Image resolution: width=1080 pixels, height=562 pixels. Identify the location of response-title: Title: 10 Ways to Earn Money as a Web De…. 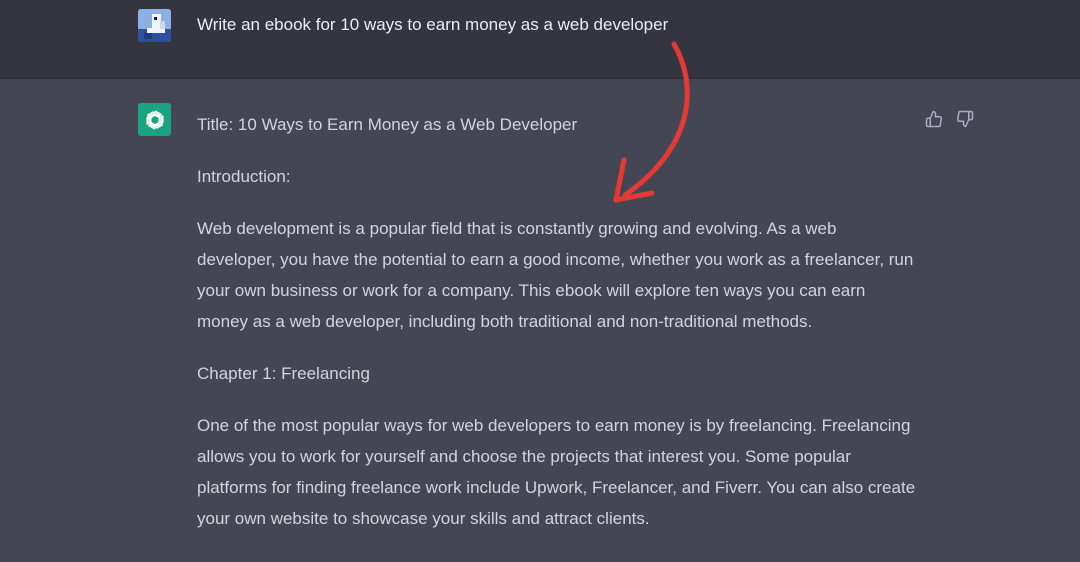
(387, 124).